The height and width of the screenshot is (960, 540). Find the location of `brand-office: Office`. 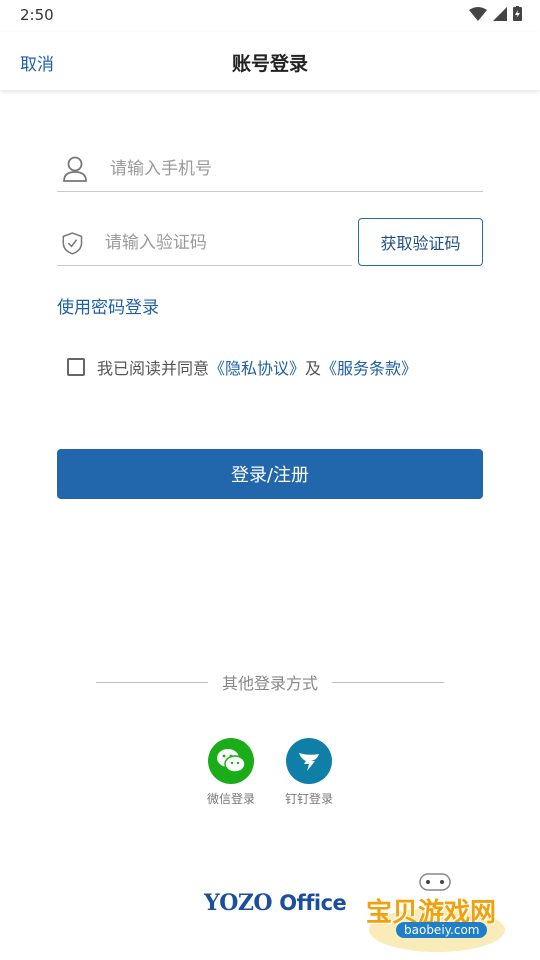

brand-office: Office is located at coordinates (313, 903).